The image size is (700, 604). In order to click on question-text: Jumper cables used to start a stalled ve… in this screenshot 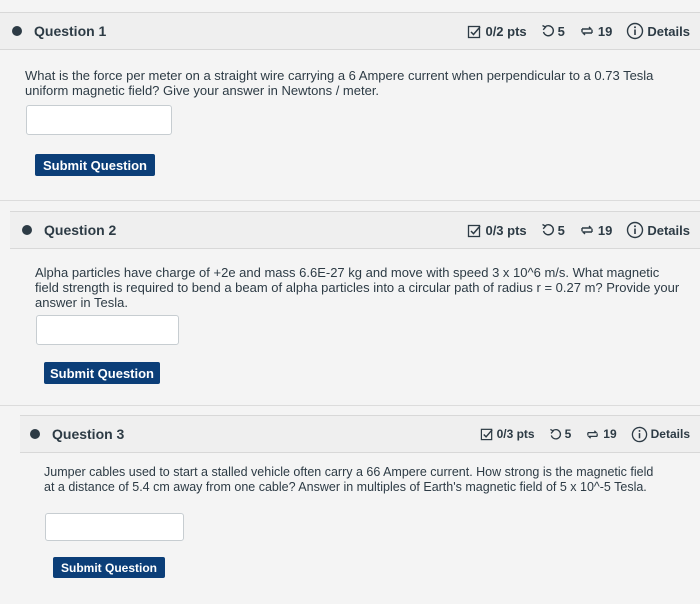, I will do `click(349, 479)`.